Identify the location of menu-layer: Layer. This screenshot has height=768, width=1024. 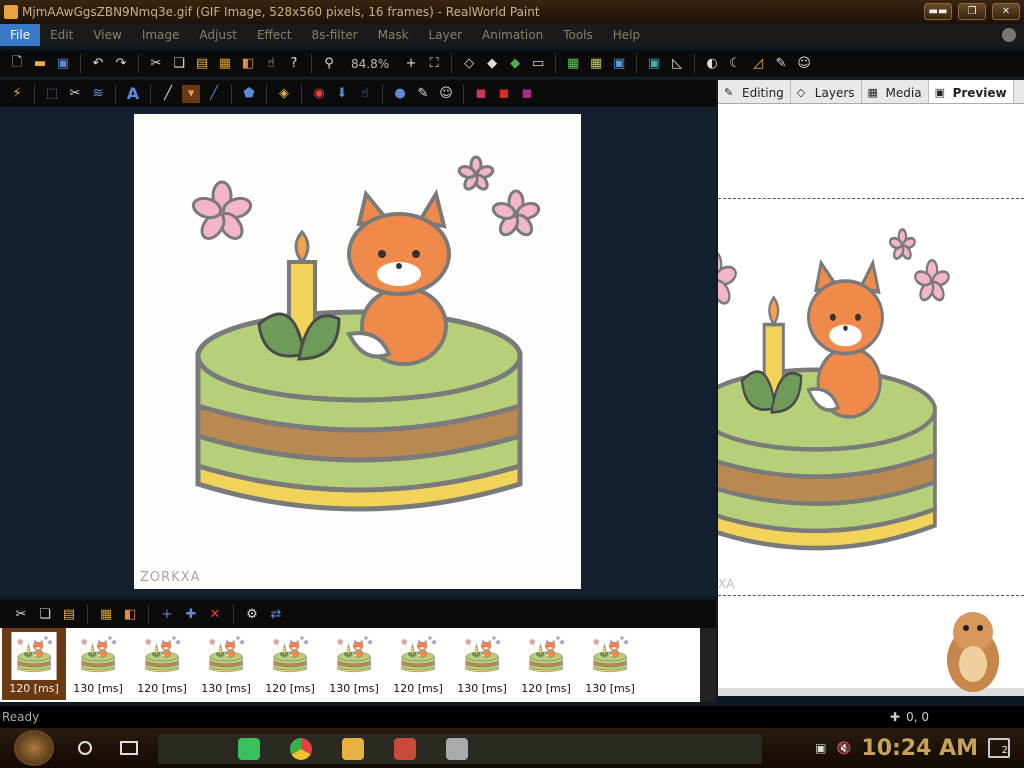
(445, 35).